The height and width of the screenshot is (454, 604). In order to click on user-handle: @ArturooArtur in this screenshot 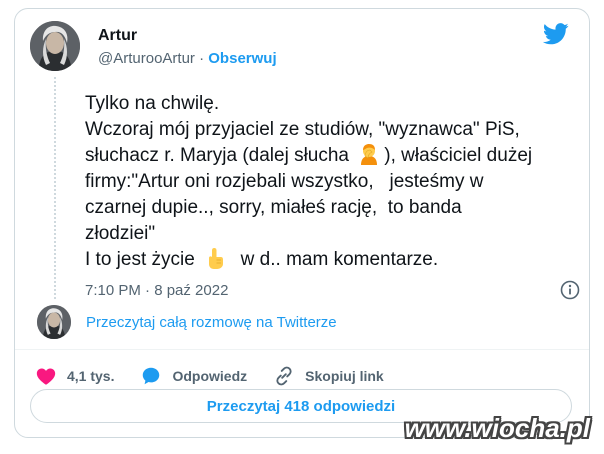, I will do `click(146, 58)`.